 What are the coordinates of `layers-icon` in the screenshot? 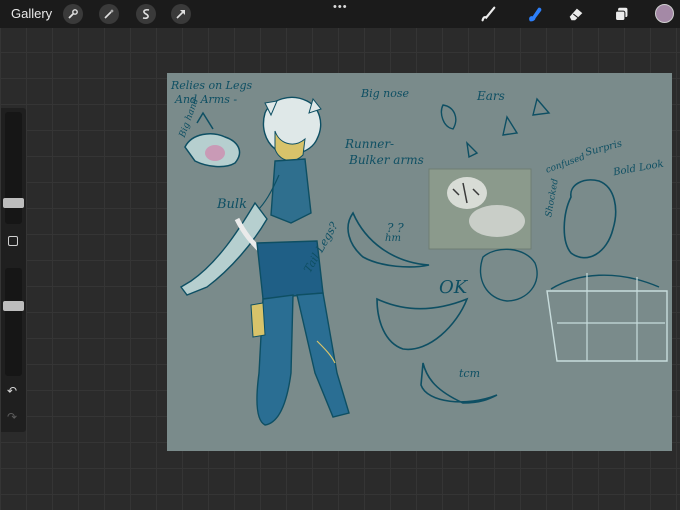 It's located at (621, 14).